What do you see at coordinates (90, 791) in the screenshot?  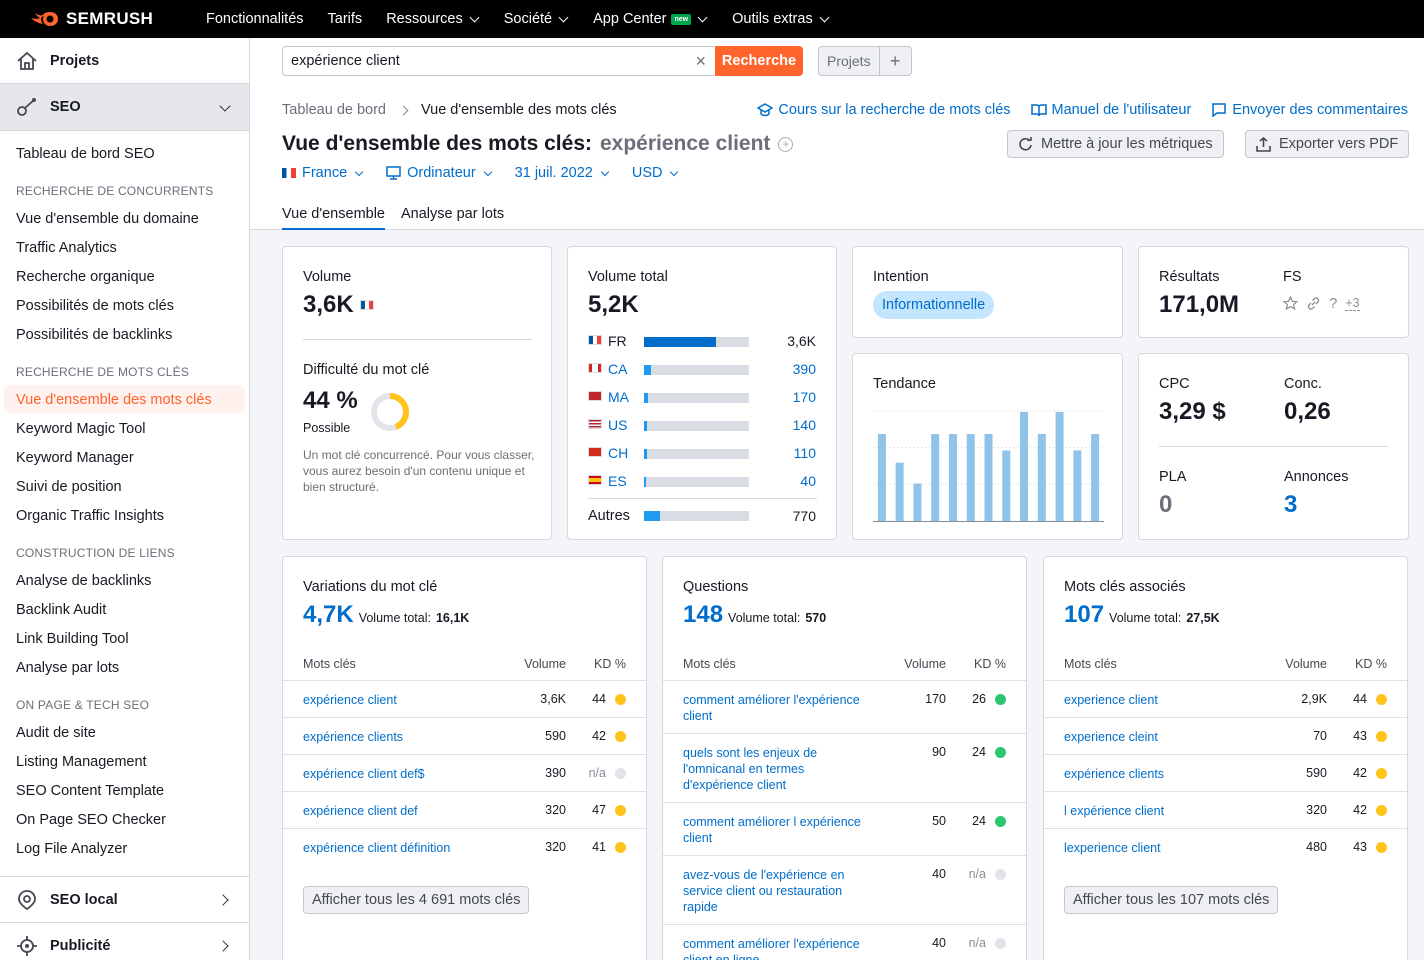 I see `sidebar-item-seo-content-template: SEO Content Template` at bounding box center [90, 791].